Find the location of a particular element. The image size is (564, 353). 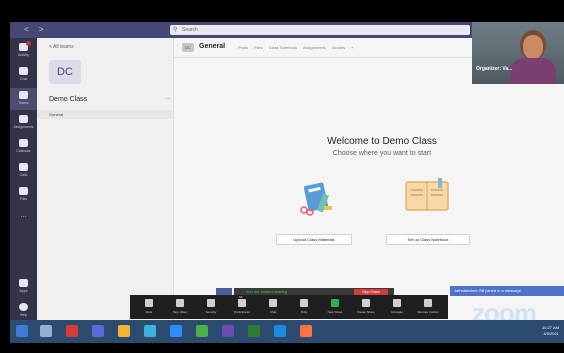

team-name: Demo Class is located at coordinates (68, 99).